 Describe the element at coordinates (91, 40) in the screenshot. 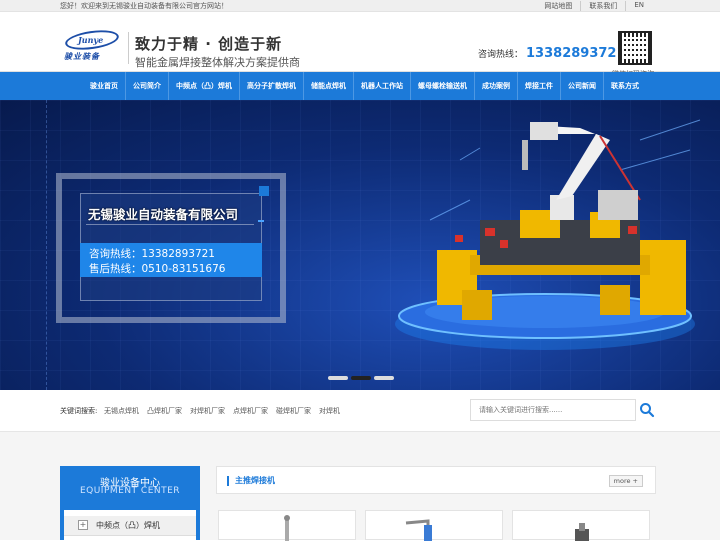

I see `logo-latin-text: Junye` at that location.